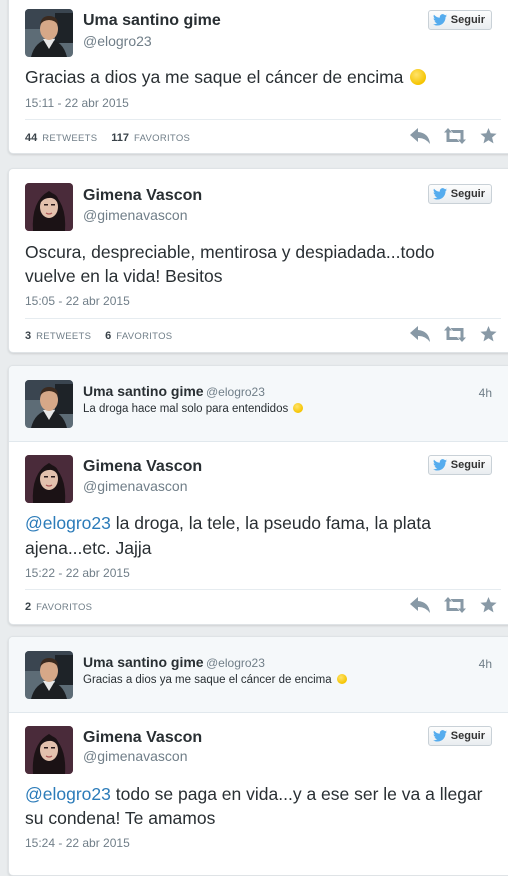 This screenshot has width=508, height=876. Describe the element at coordinates (107, 138) in the screenshot. I see `tweet-stats: 44 RETWEETS 117 FAVORITOS` at that location.